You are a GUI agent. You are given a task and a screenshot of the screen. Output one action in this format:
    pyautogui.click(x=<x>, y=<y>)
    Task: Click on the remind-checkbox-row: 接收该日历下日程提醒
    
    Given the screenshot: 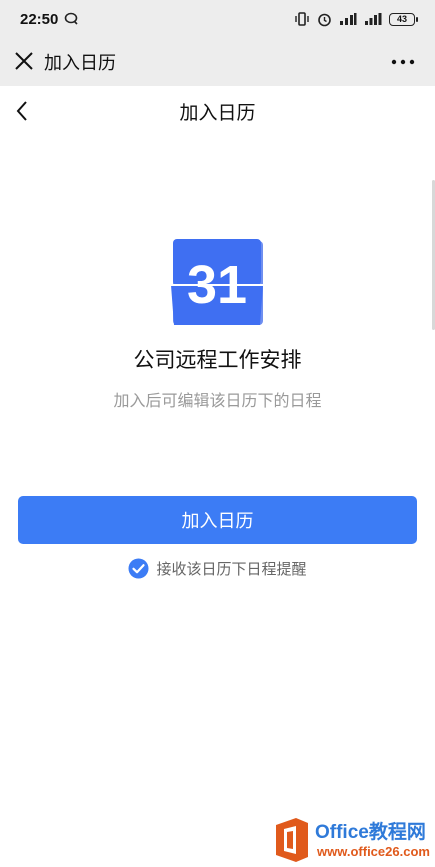 What is the action you would take?
    pyautogui.click(x=217, y=568)
    